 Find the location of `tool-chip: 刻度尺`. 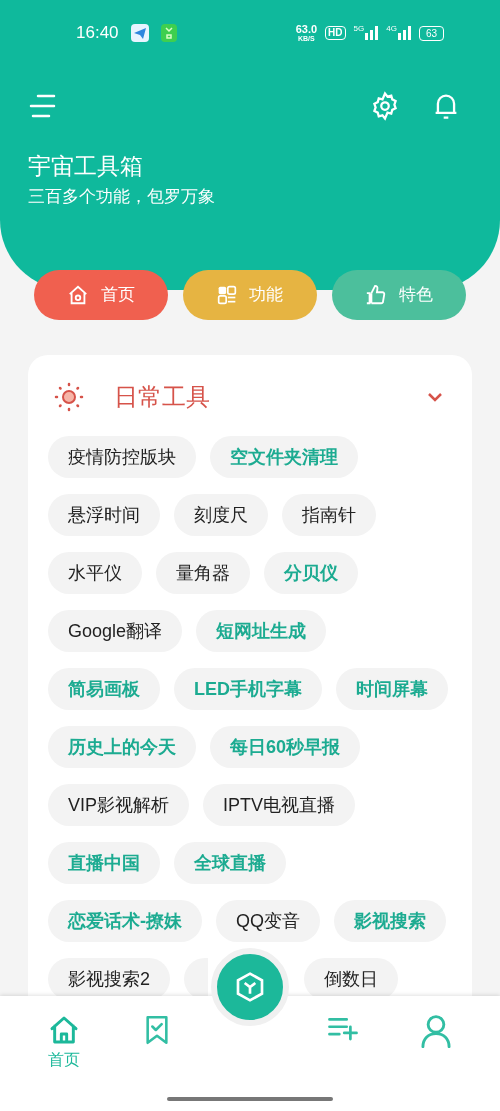

tool-chip: 刻度尺 is located at coordinates (221, 515).